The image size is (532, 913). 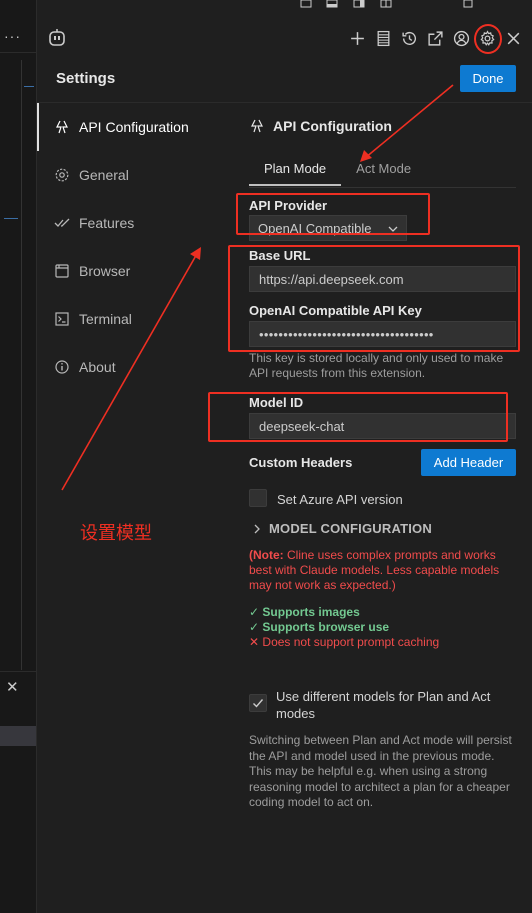 I want to click on checkmark-icon, so click(x=258, y=703).